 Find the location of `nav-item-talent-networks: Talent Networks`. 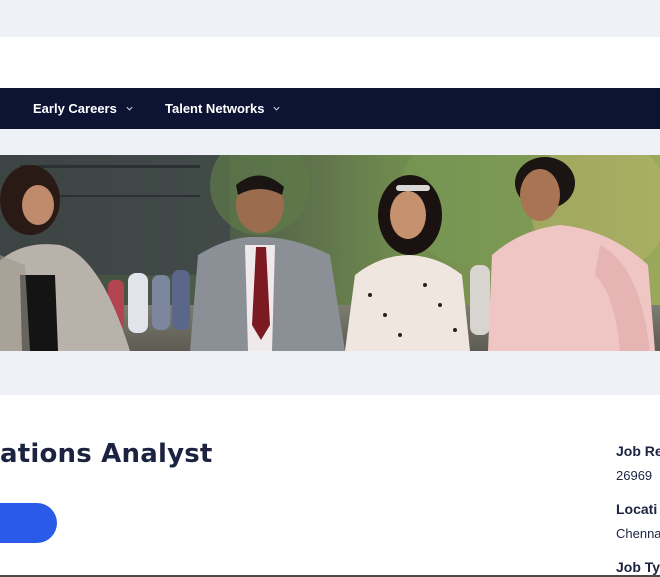

nav-item-talent-networks: Talent Networks is located at coordinates (223, 108).